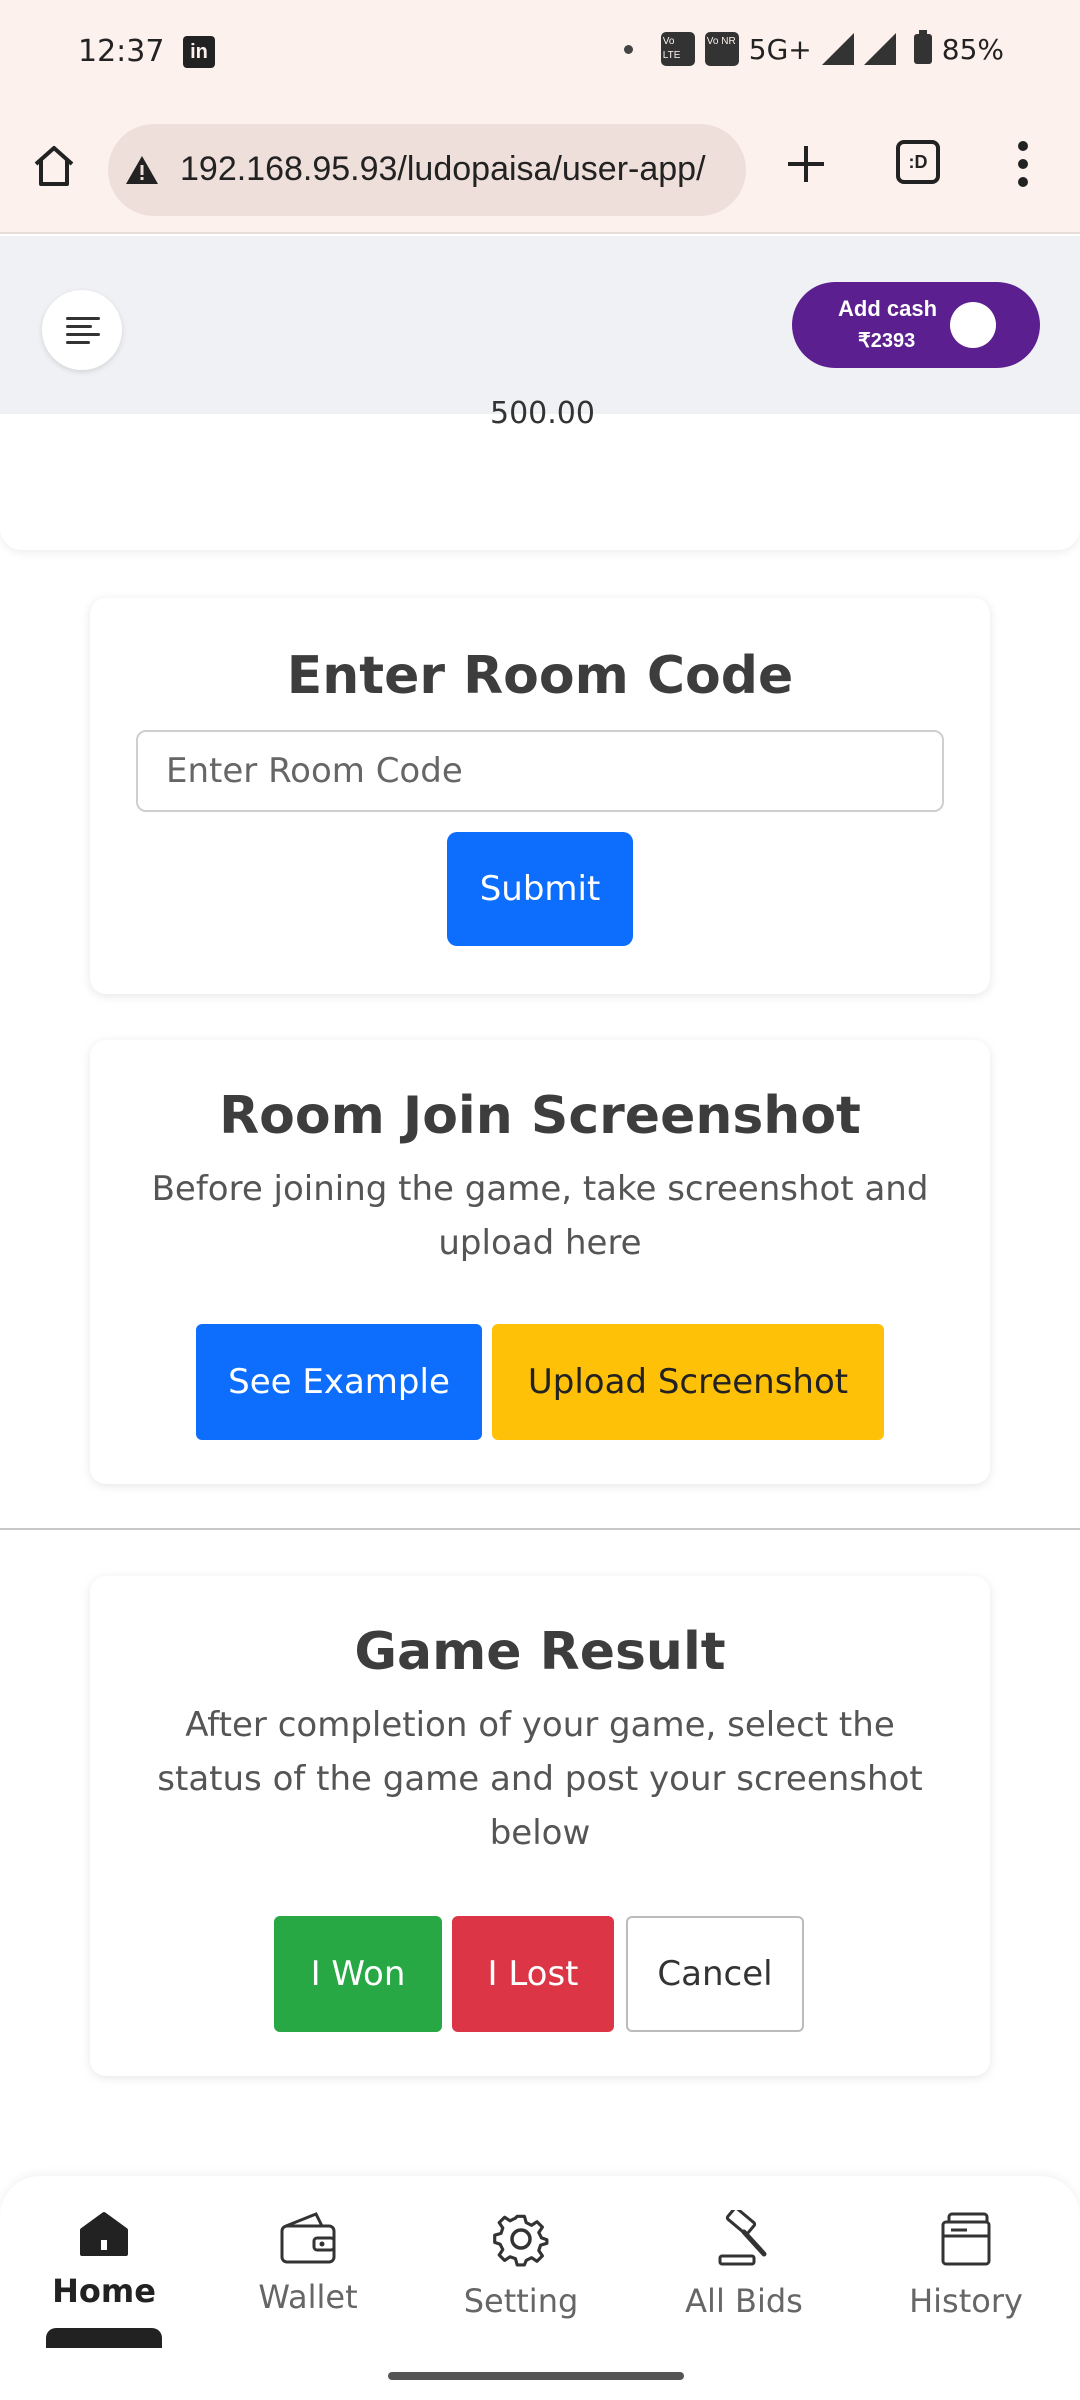 The width and height of the screenshot is (1080, 2400). What do you see at coordinates (813, 48) in the screenshot?
I see `status-indicators: Vo LTE Vo NR 5G+ 85%` at bounding box center [813, 48].